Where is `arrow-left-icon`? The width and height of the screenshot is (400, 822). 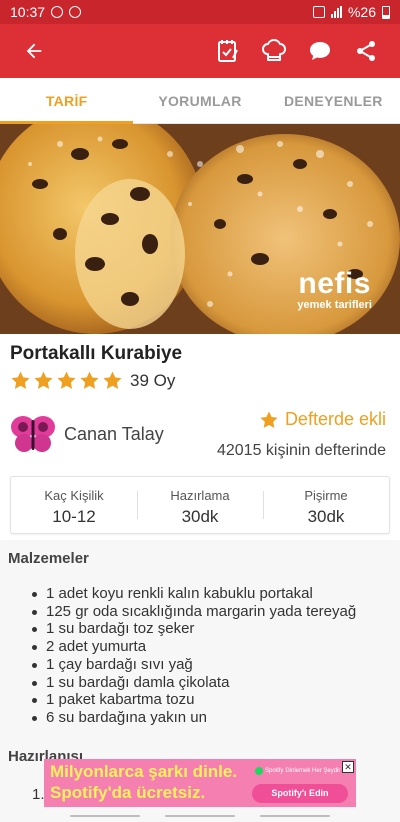 arrow-left-icon is located at coordinates (34, 51).